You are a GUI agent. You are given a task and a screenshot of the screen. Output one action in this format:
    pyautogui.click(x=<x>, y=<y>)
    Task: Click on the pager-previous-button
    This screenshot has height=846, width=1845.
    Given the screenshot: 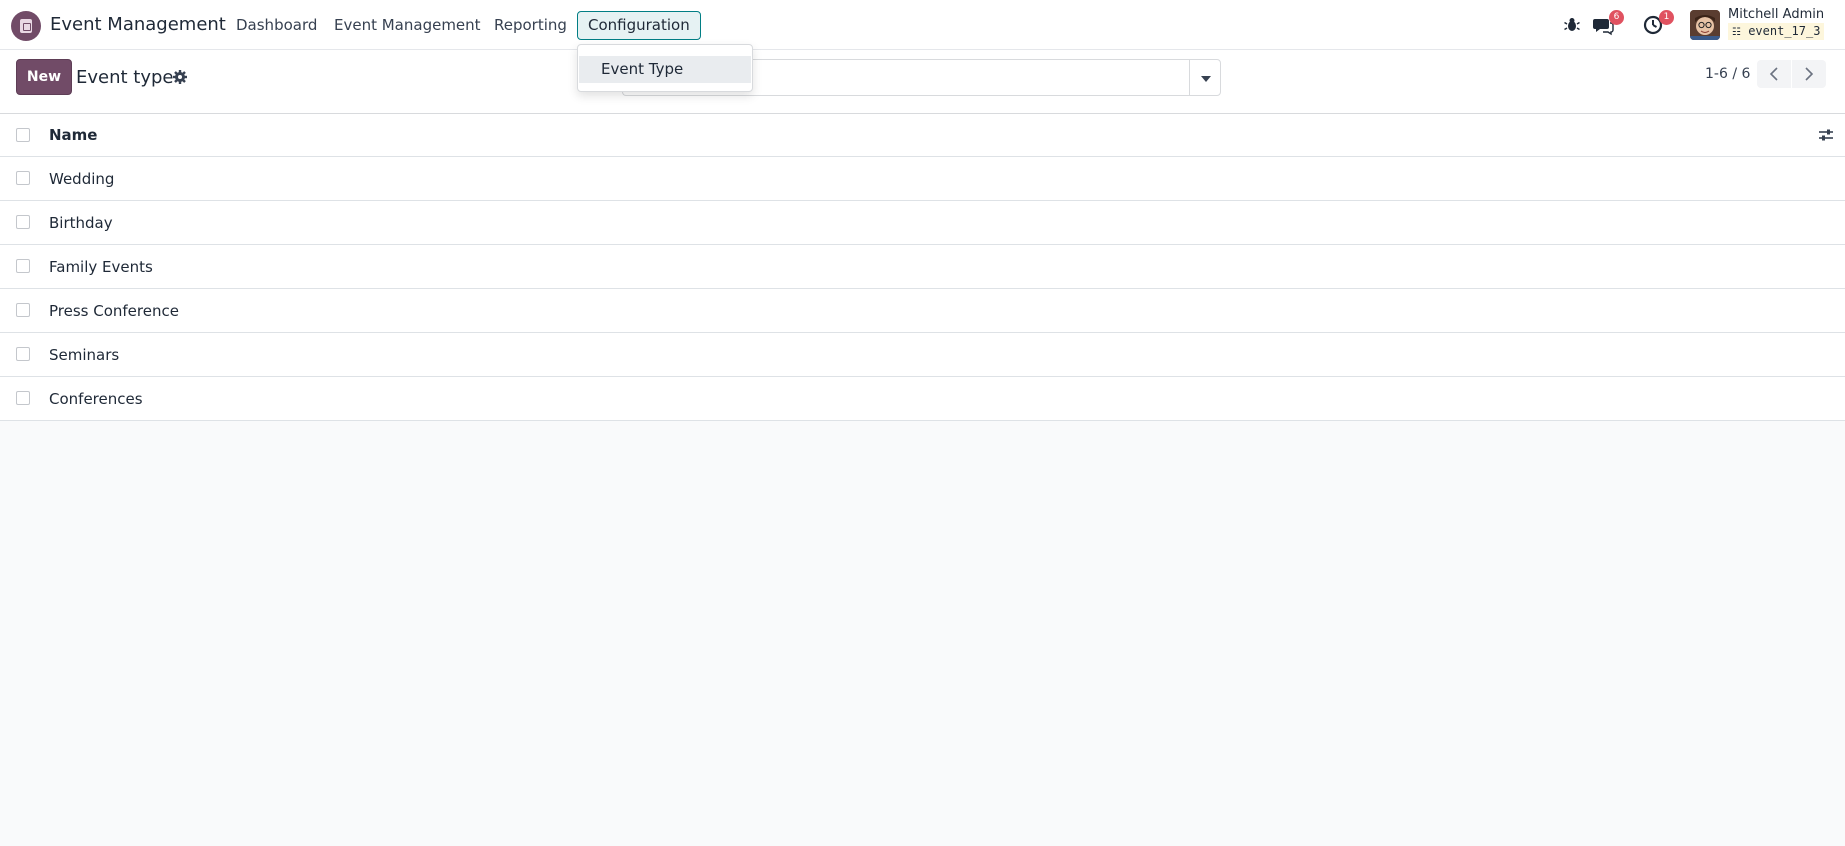 What is the action you would take?
    pyautogui.click(x=1774, y=74)
    